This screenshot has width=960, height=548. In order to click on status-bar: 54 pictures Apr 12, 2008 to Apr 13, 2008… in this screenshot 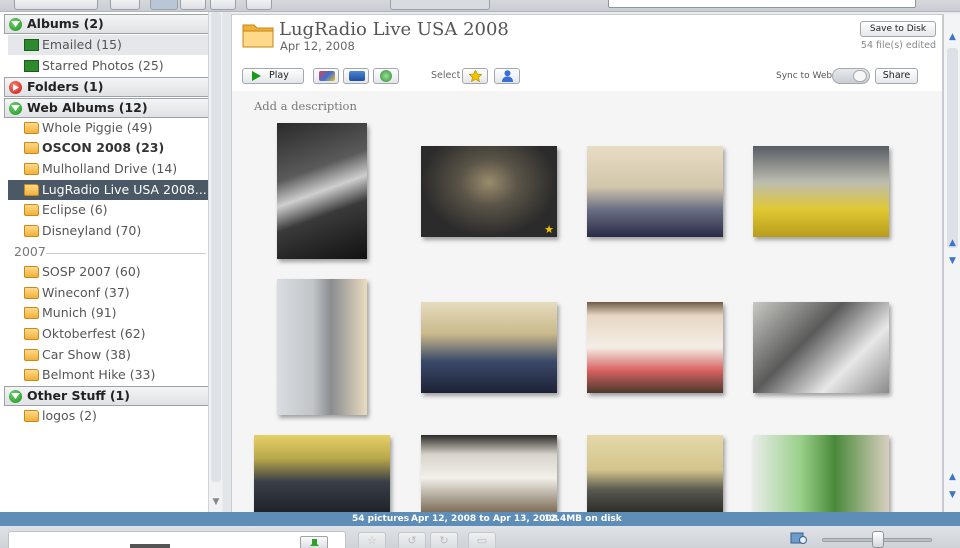, I will do `click(480, 519)`.